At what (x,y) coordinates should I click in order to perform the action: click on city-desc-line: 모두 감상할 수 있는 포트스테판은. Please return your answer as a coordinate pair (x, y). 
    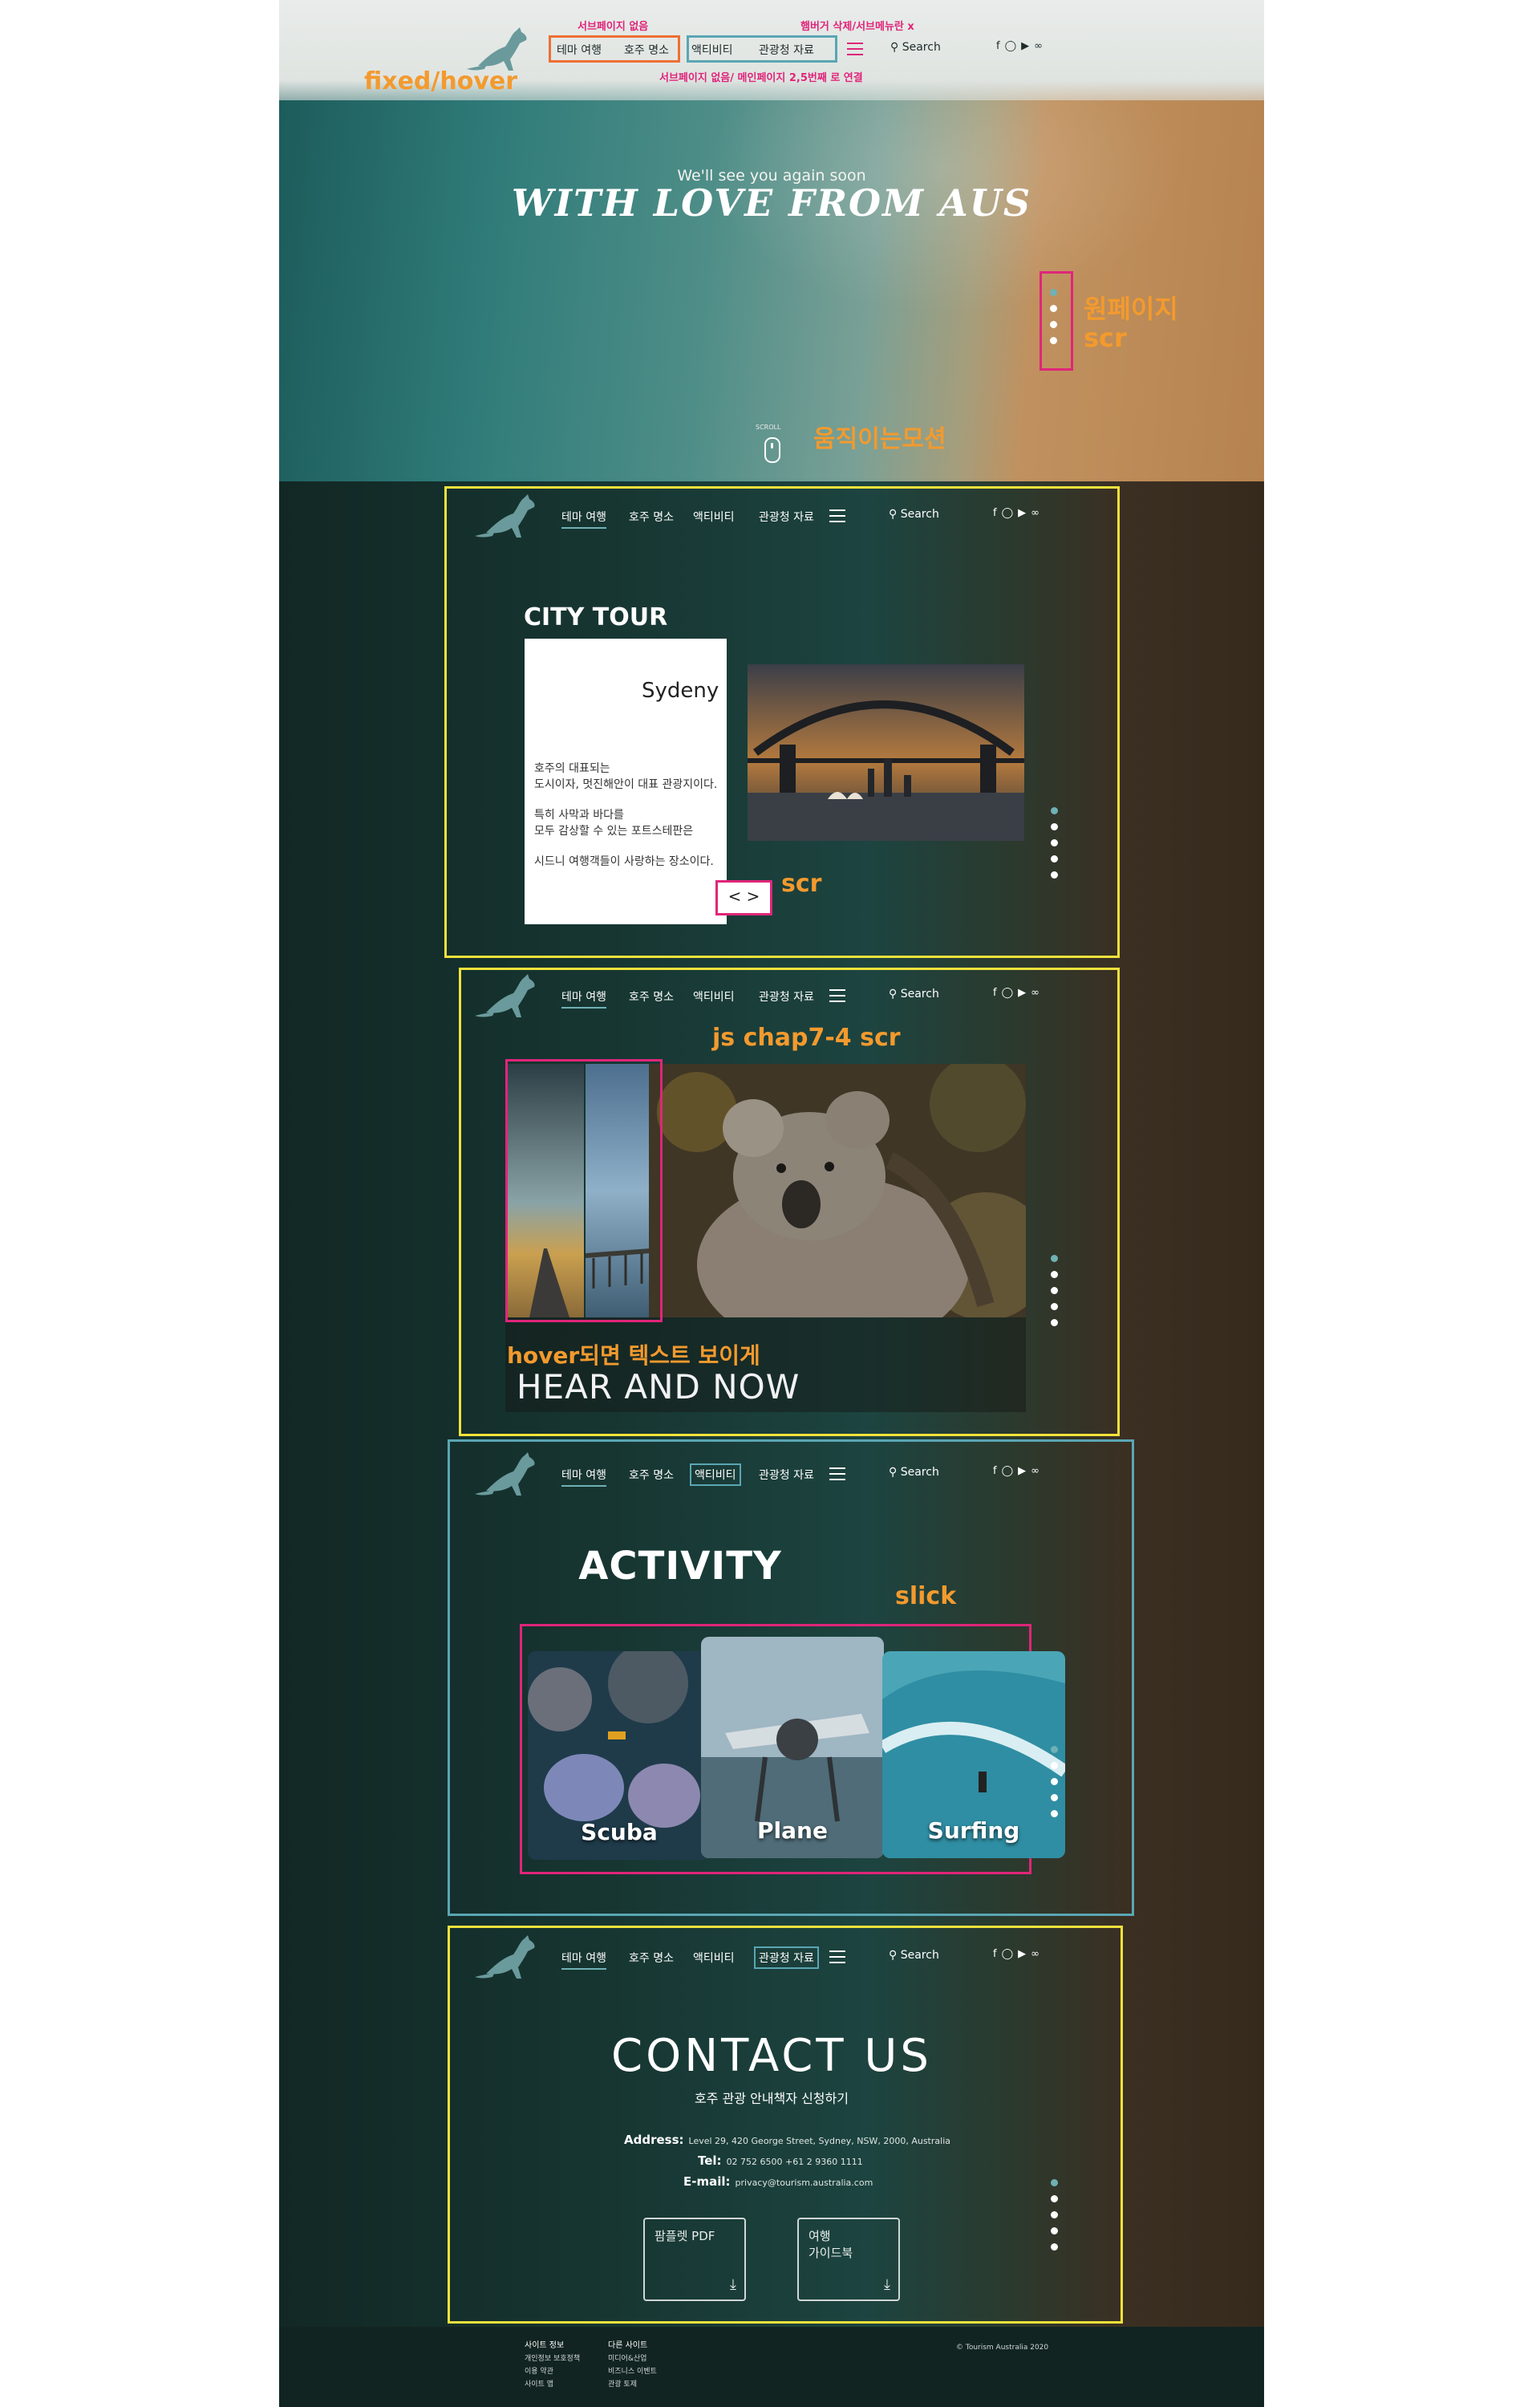
    Looking at the image, I should click on (614, 831).